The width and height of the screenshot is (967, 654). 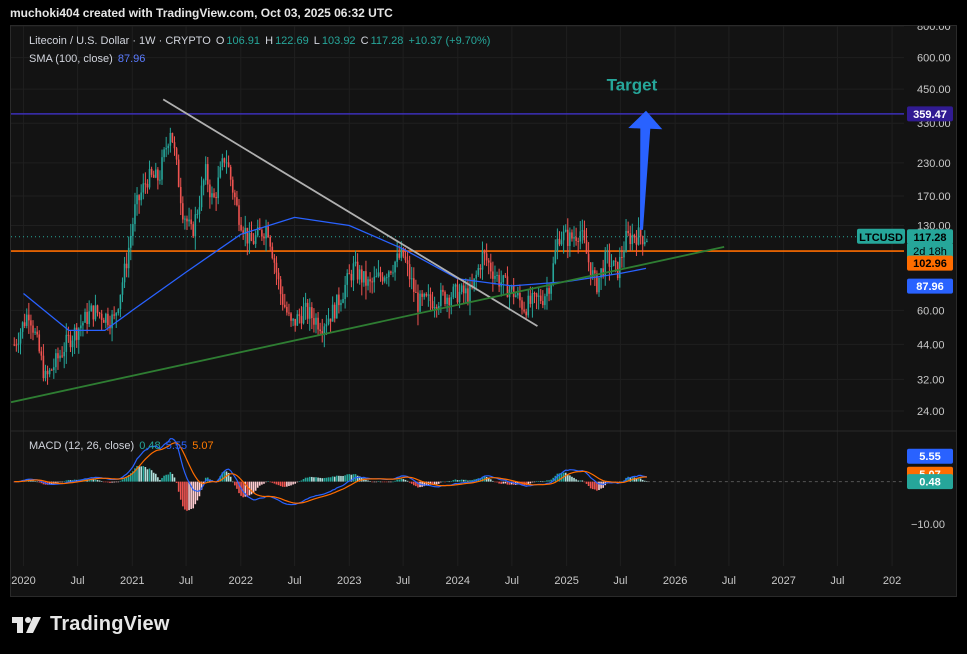 I want to click on svg-text: 0.48, so click(x=929, y=483).